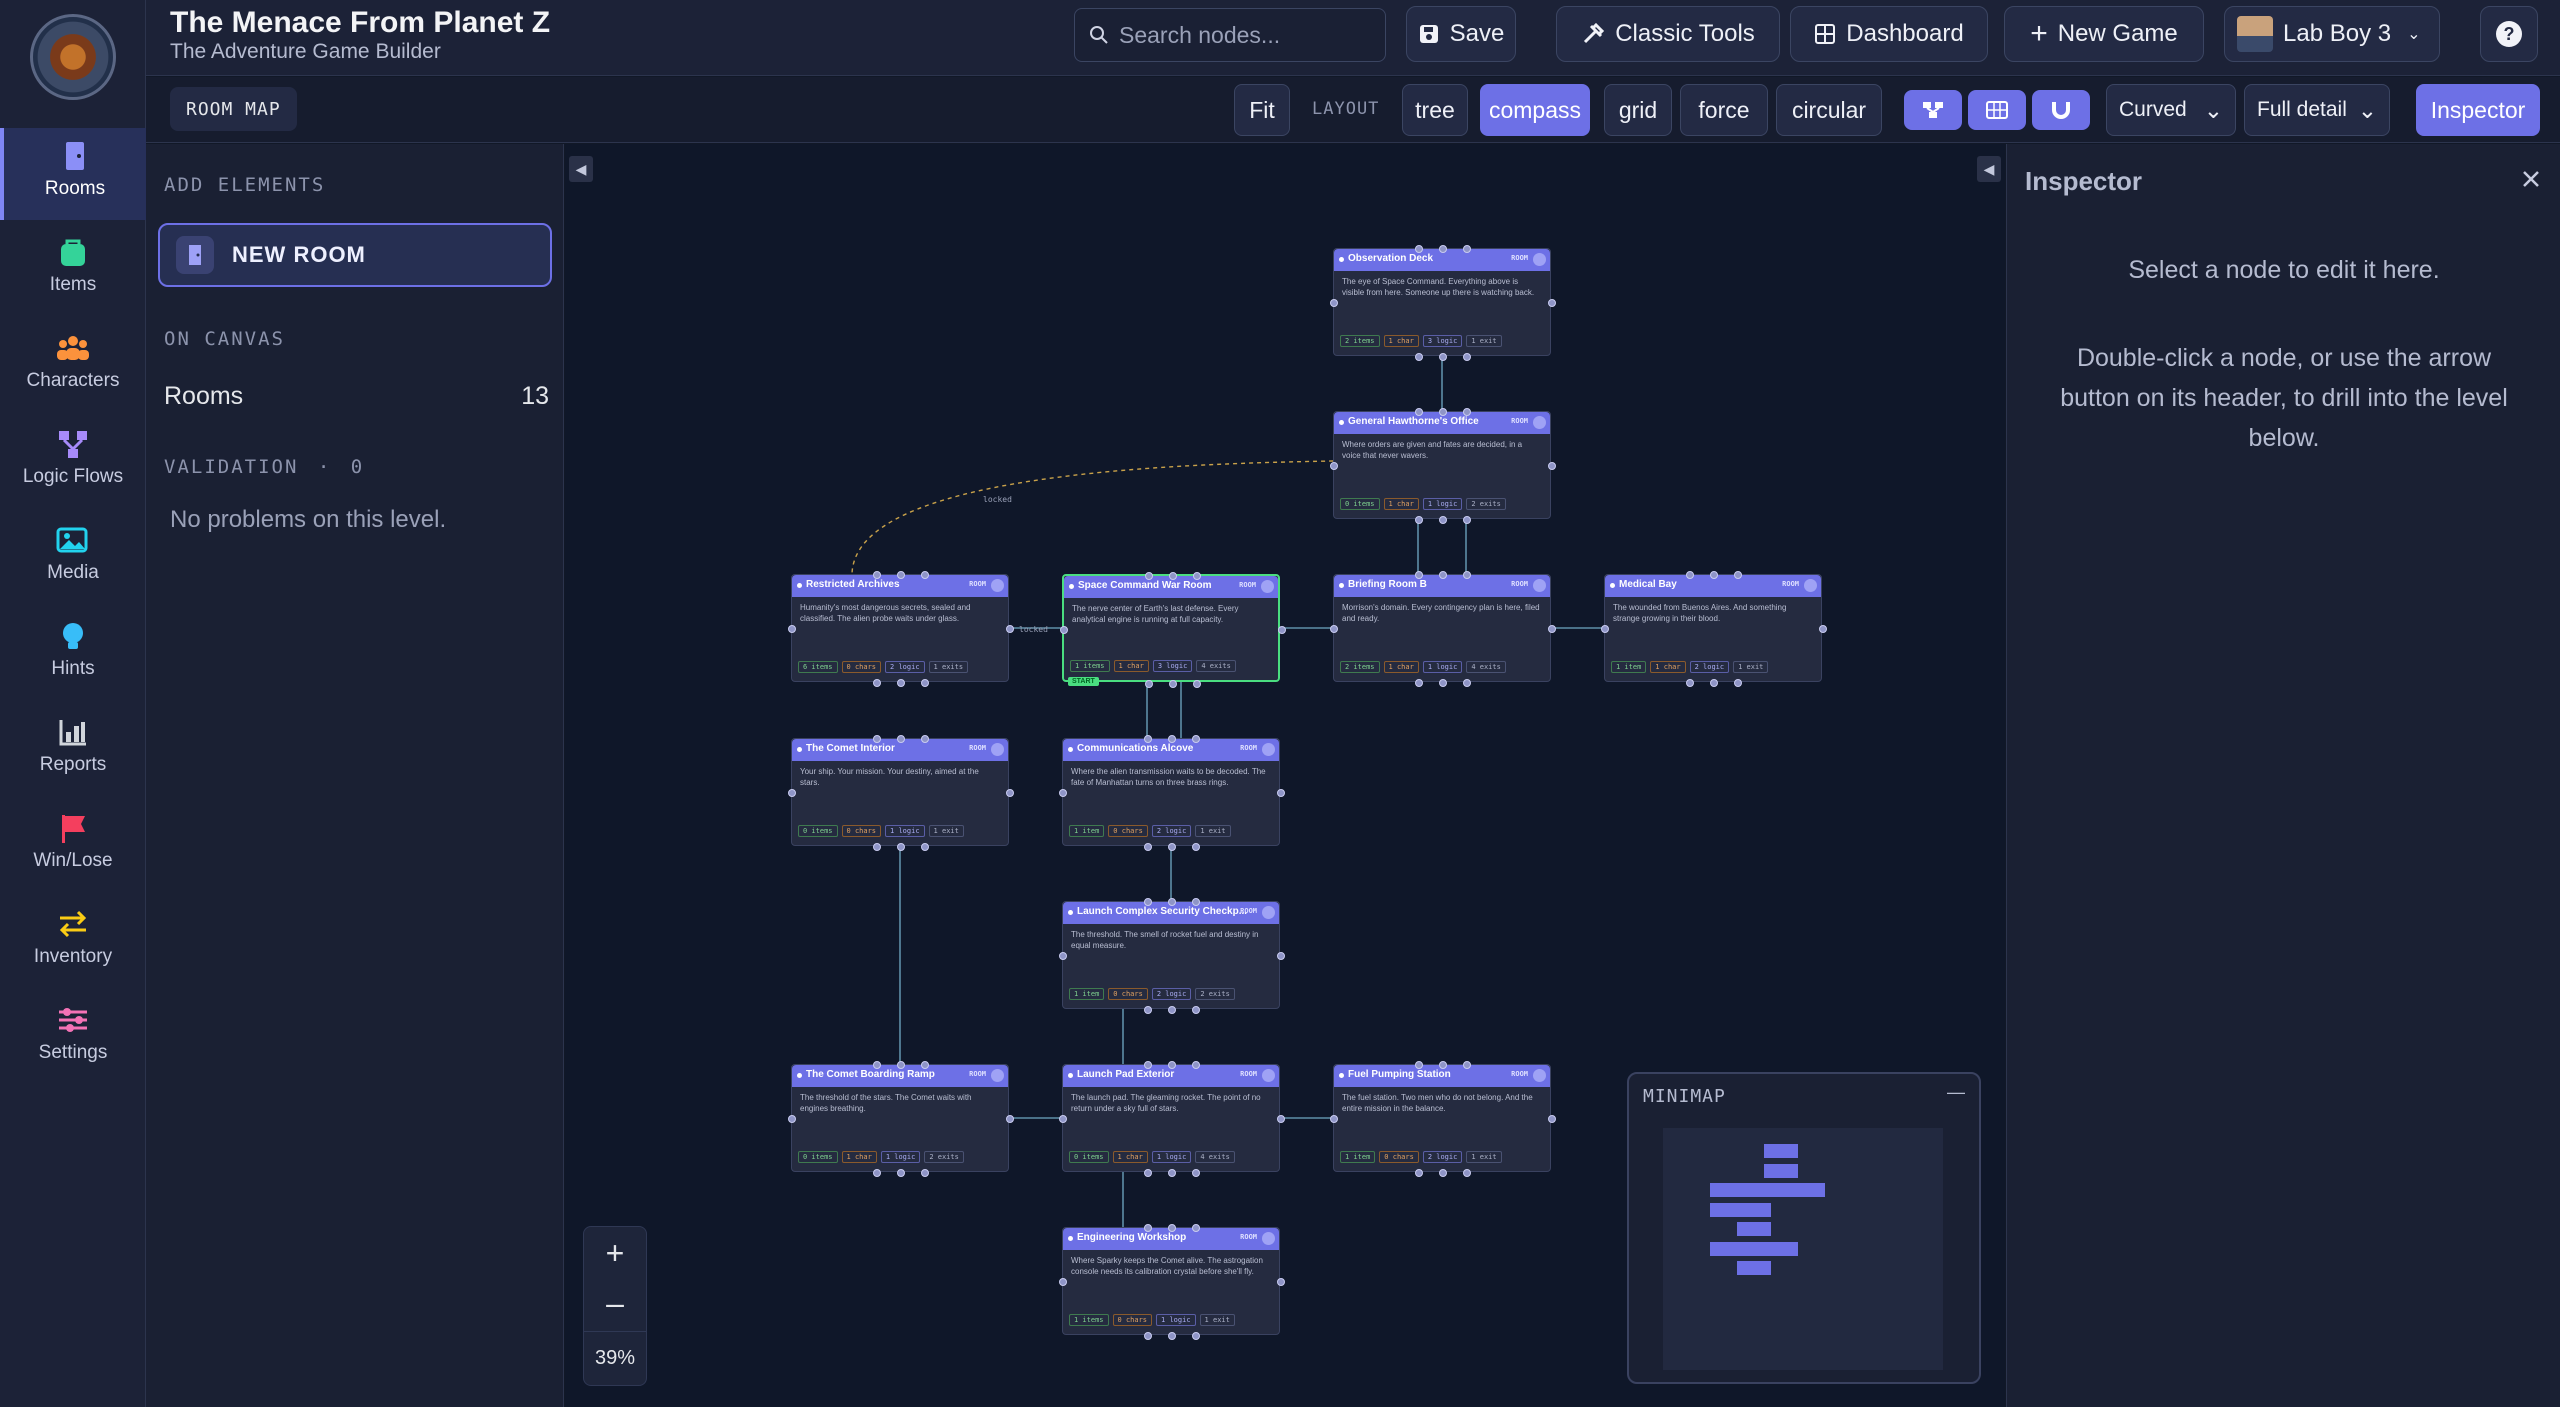 The height and width of the screenshot is (1407, 2560). I want to click on fit-button: Fit, so click(1262, 110).